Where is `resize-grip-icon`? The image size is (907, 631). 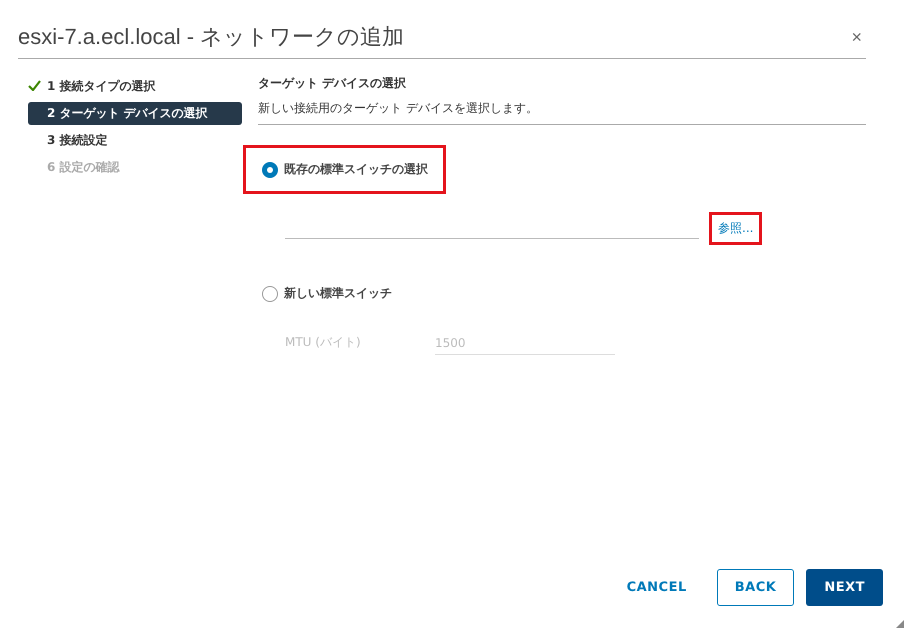
resize-grip-icon is located at coordinates (900, 624).